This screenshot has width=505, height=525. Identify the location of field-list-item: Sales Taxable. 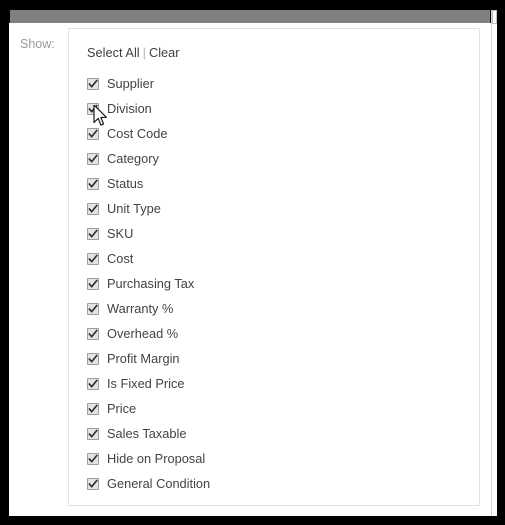
(283, 433).